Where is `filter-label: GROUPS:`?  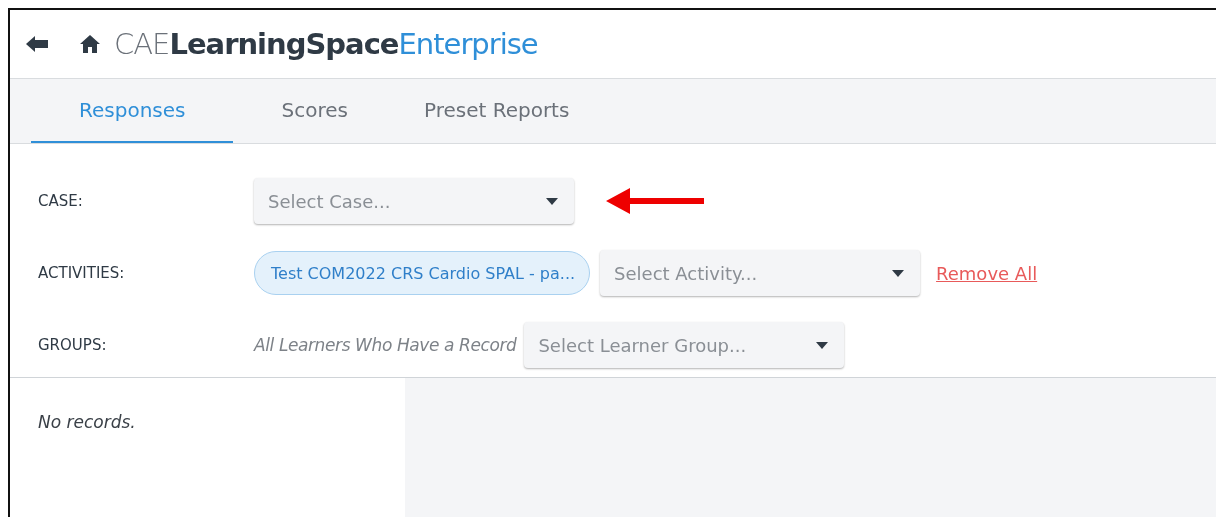 filter-label: GROUPS: is located at coordinates (72, 345).